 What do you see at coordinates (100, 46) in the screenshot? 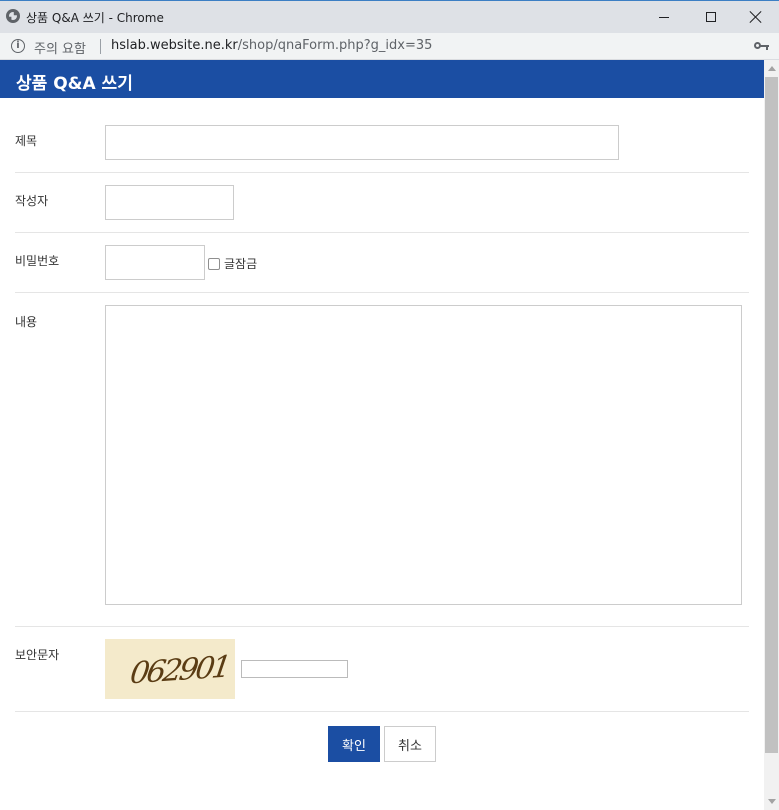
I see `address-separator` at bounding box center [100, 46].